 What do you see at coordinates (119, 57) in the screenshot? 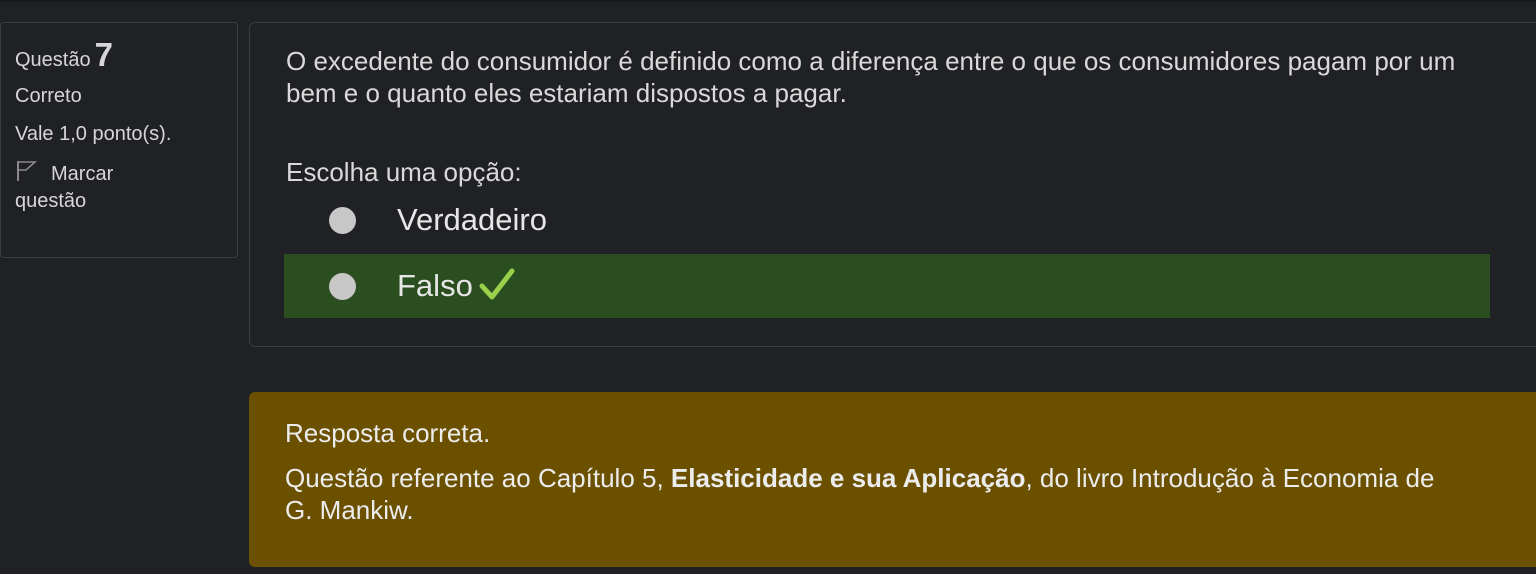
I see `question-number: Questão 7` at bounding box center [119, 57].